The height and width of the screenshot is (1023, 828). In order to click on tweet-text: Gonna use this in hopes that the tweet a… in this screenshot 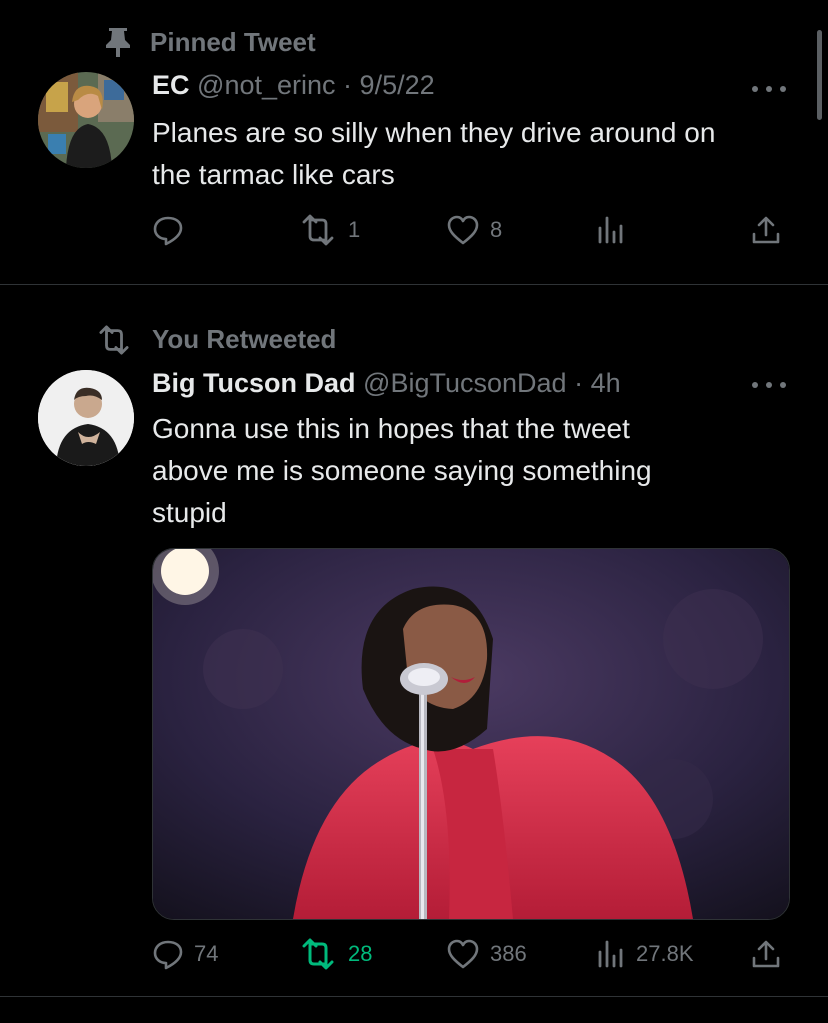, I will do `click(402, 471)`.